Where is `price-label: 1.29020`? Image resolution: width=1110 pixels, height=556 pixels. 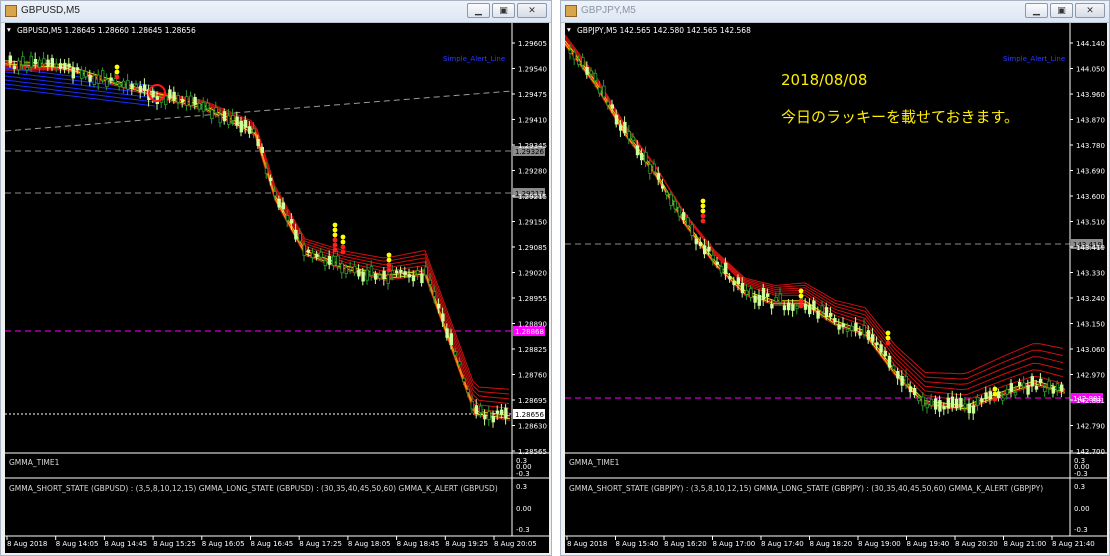
price-label: 1.29020 is located at coordinates (532, 274).